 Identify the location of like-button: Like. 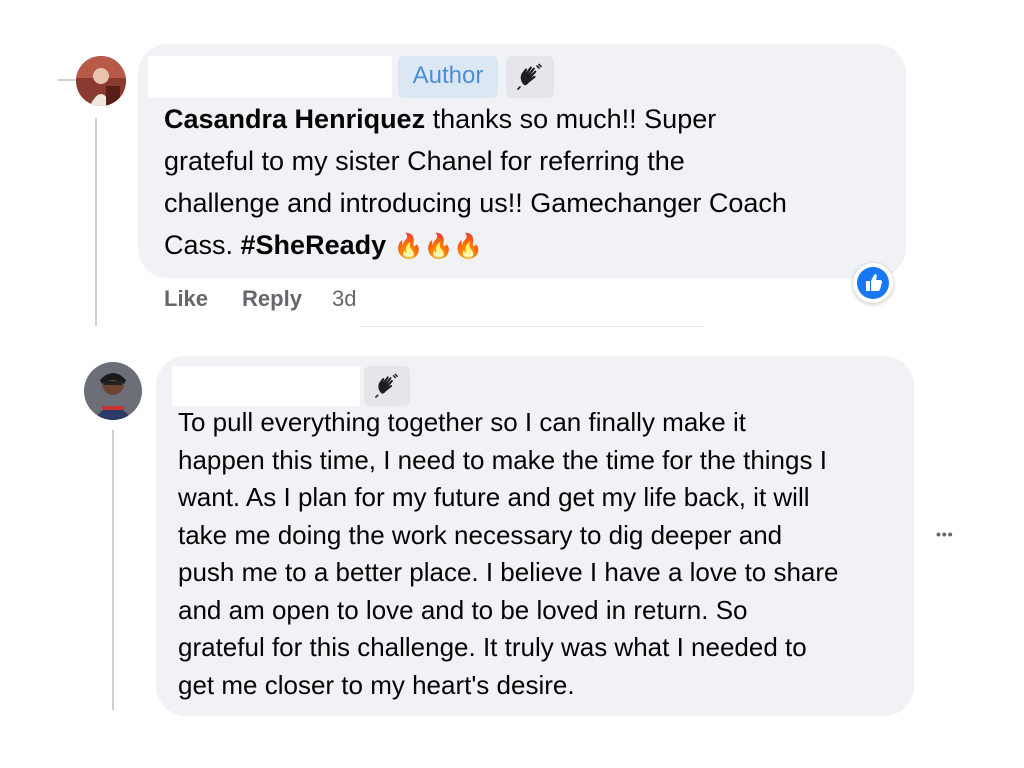
(186, 299).